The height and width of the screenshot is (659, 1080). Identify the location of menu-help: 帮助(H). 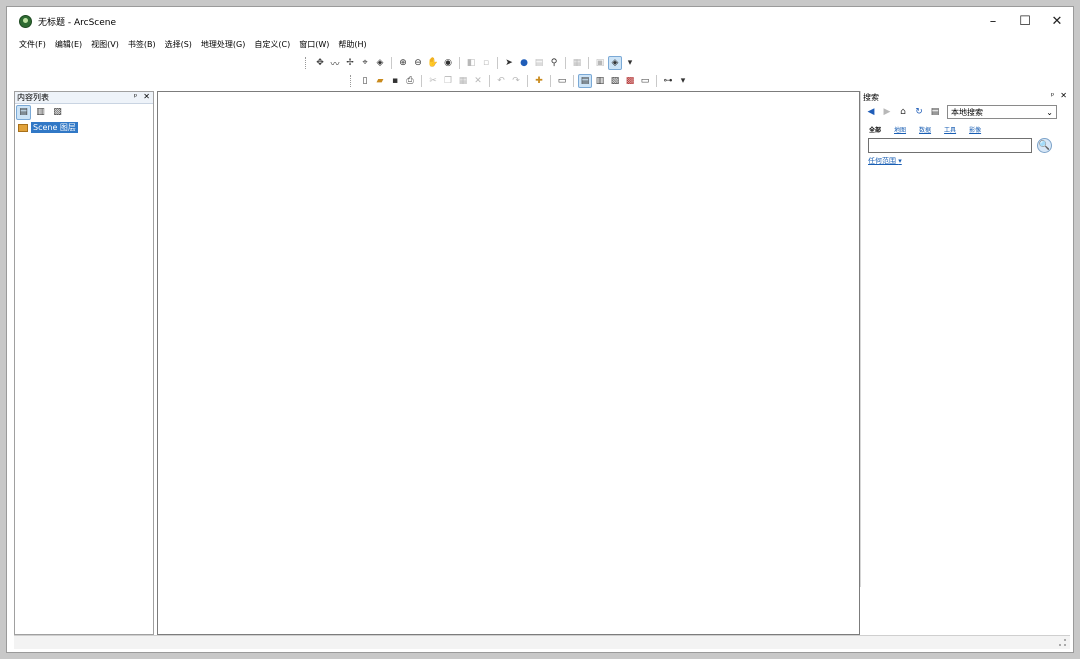
(352, 44).